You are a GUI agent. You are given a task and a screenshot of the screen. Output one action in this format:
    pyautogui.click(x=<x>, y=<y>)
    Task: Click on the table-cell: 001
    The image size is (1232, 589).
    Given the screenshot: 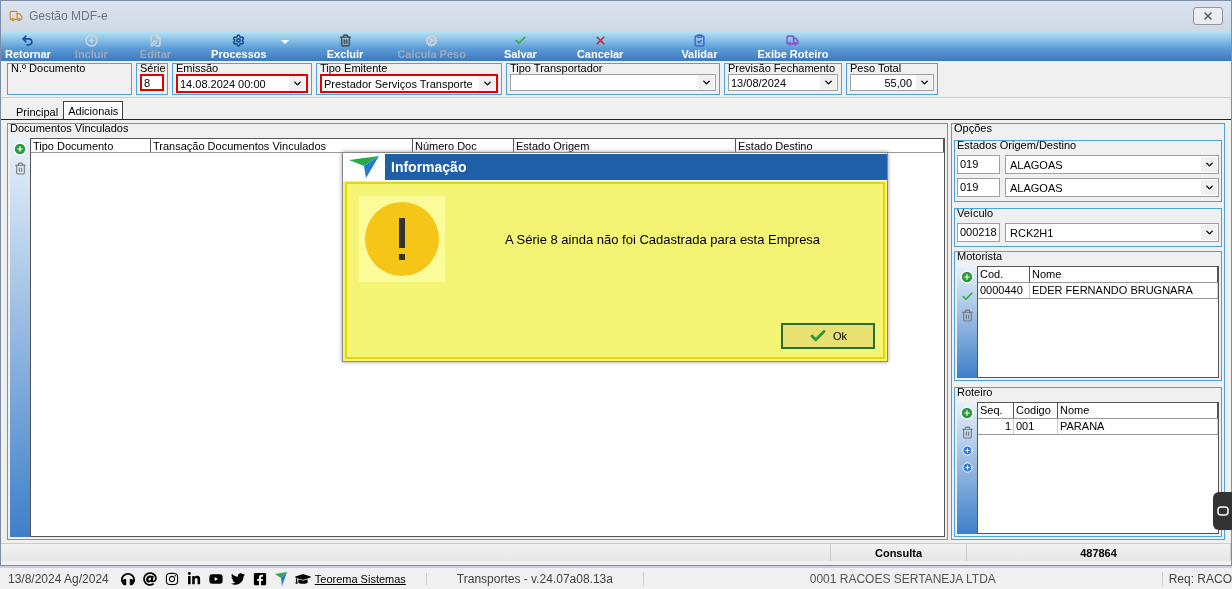 What is the action you would take?
    pyautogui.click(x=1036, y=426)
    